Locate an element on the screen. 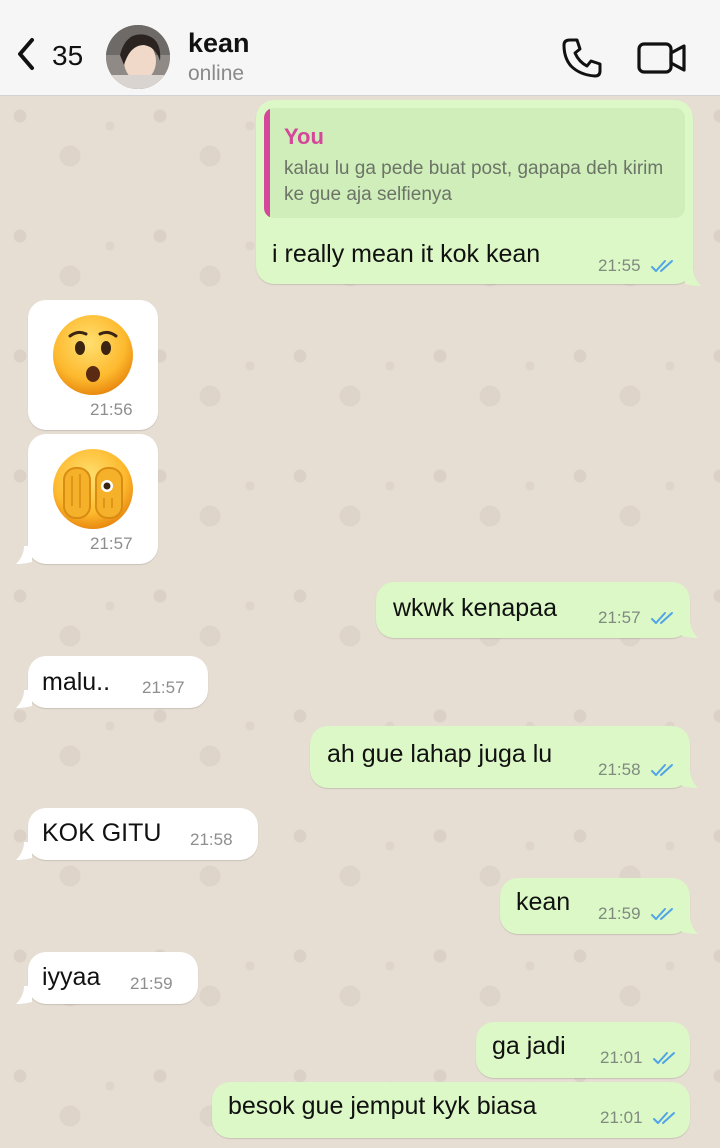 Image resolution: width=720 pixels, height=1148 pixels. message-bubble-incoming: 21:57 is located at coordinates (87, 499).